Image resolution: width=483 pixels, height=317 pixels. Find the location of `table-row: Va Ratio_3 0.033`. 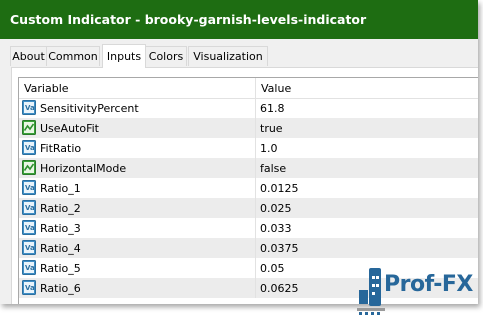

table-row: Va Ratio_3 0.033 is located at coordinates (248, 228).